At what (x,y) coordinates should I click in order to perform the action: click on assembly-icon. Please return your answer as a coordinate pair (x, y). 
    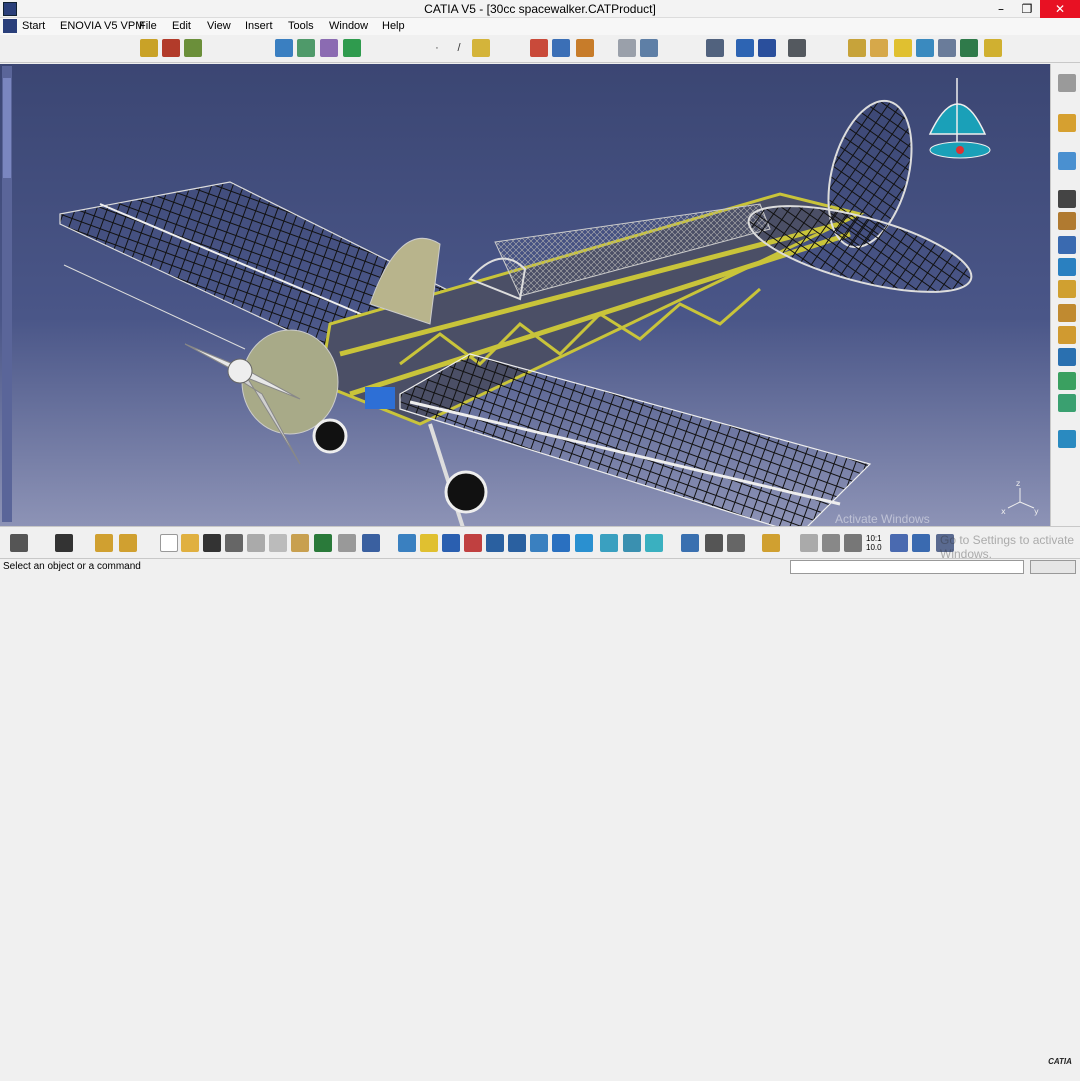
    Looking at the image, I should click on (1067, 245).